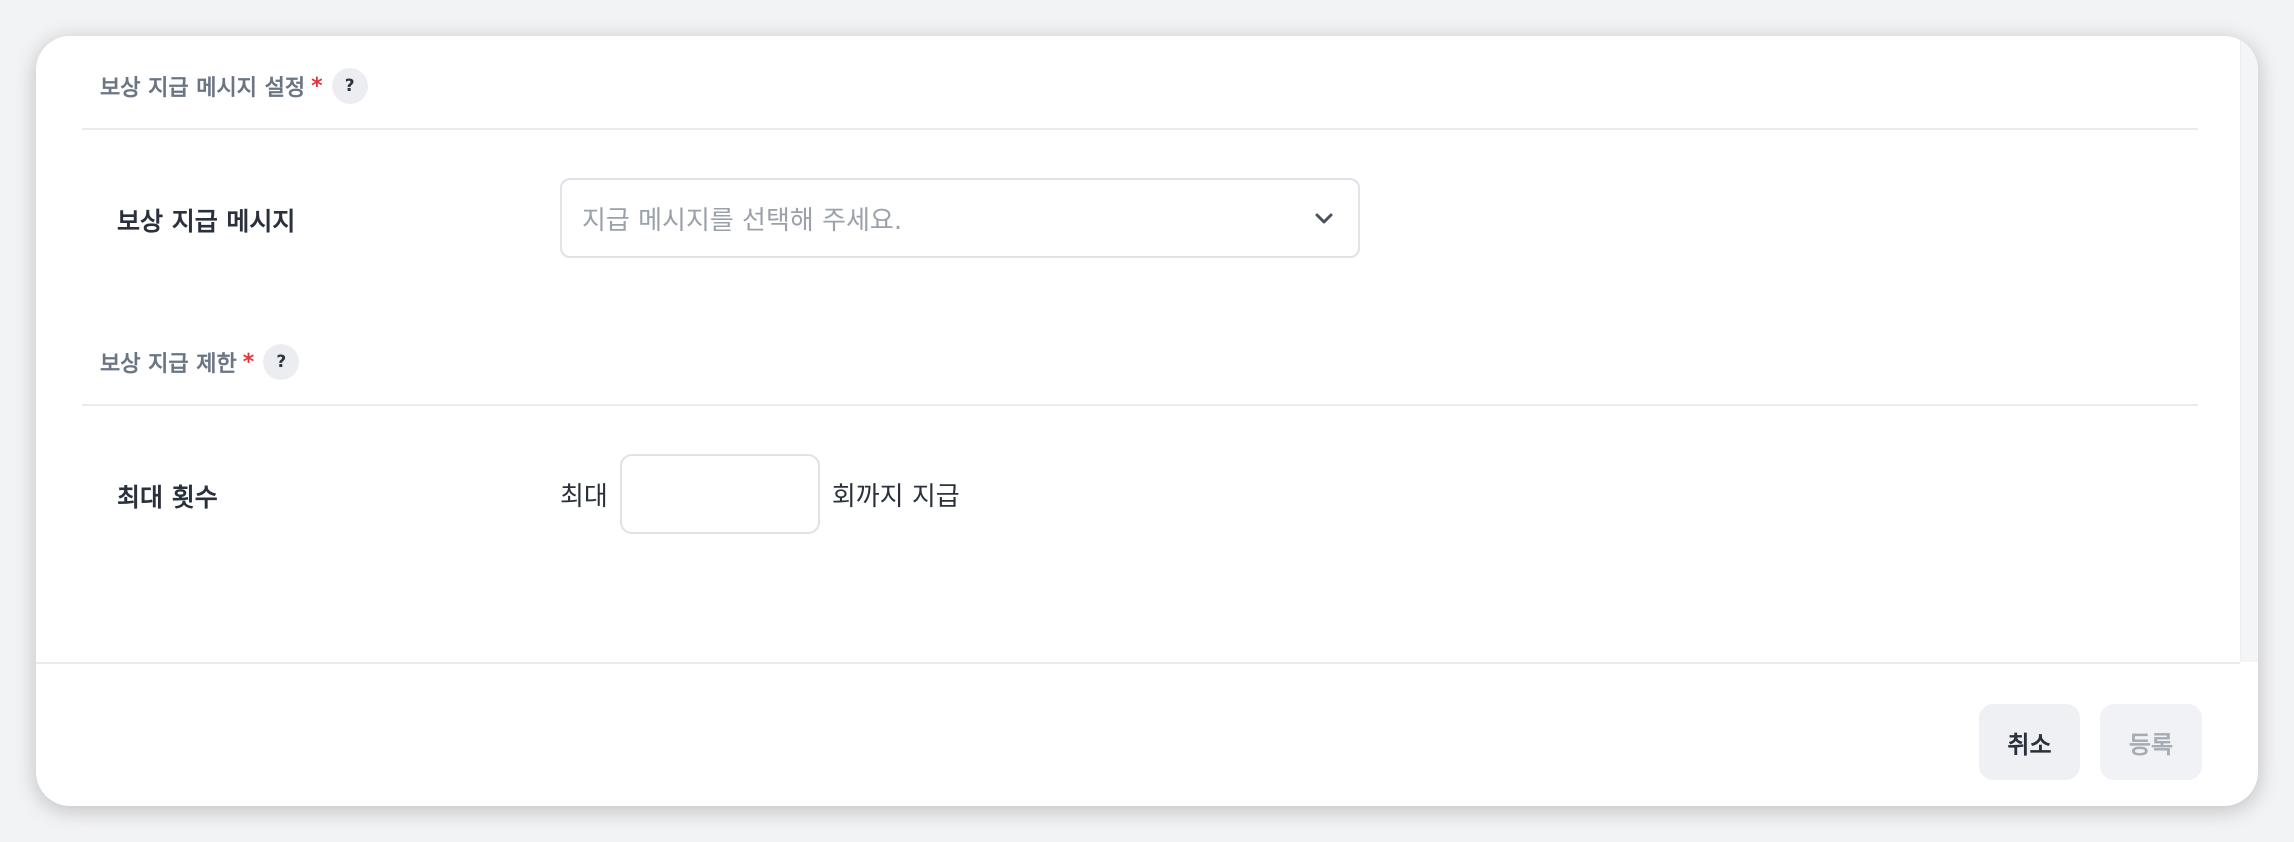 This screenshot has width=2294, height=842. I want to click on section-title-text: 보상 지급 제한, so click(168, 364).